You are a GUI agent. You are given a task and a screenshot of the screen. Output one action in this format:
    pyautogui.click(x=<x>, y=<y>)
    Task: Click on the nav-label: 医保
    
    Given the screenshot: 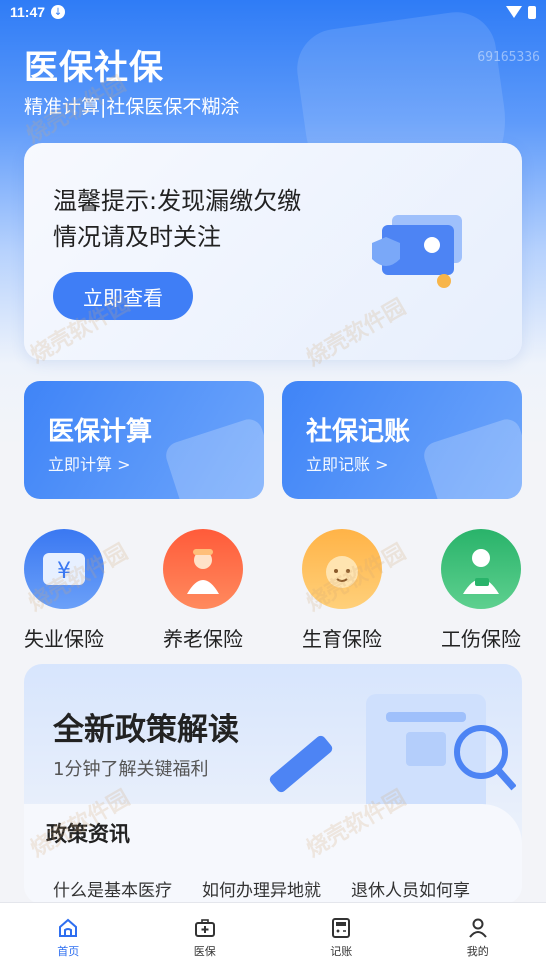 What is the action you would take?
    pyautogui.click(x=204, y=951)
    